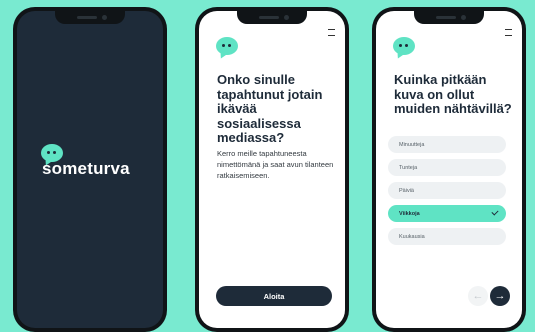  I want to click on start-button: Aloita, so click(274, 296).